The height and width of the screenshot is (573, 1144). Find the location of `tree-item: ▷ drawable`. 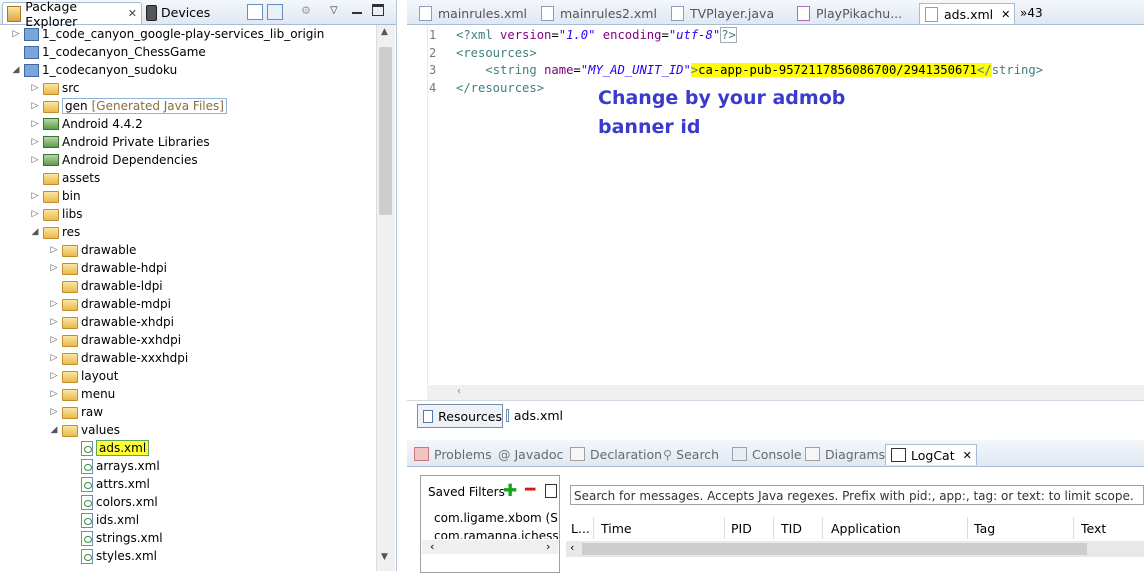

tree-item: ▷ drawable is located at coordinates (92, 250).